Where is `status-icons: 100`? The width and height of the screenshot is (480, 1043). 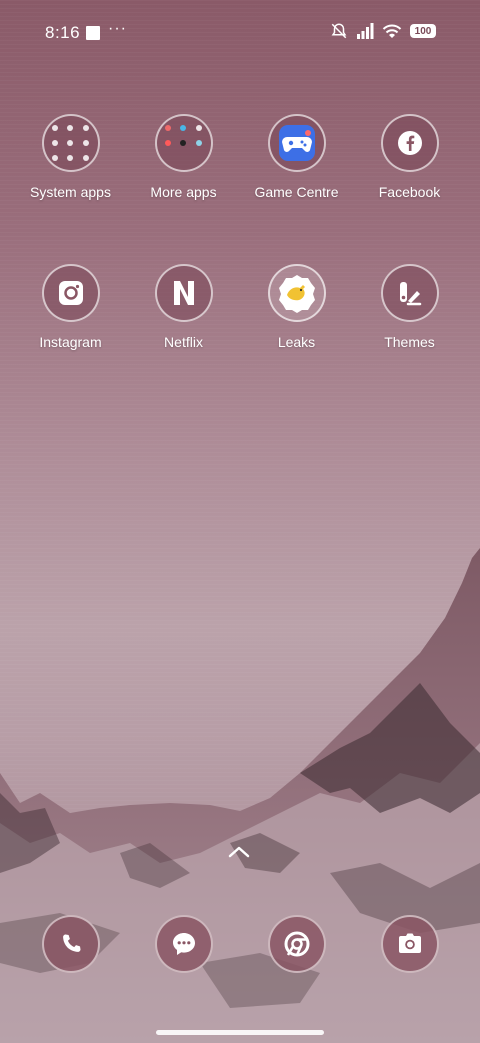
status-icons: 100 is located at coordinates (383, 31).